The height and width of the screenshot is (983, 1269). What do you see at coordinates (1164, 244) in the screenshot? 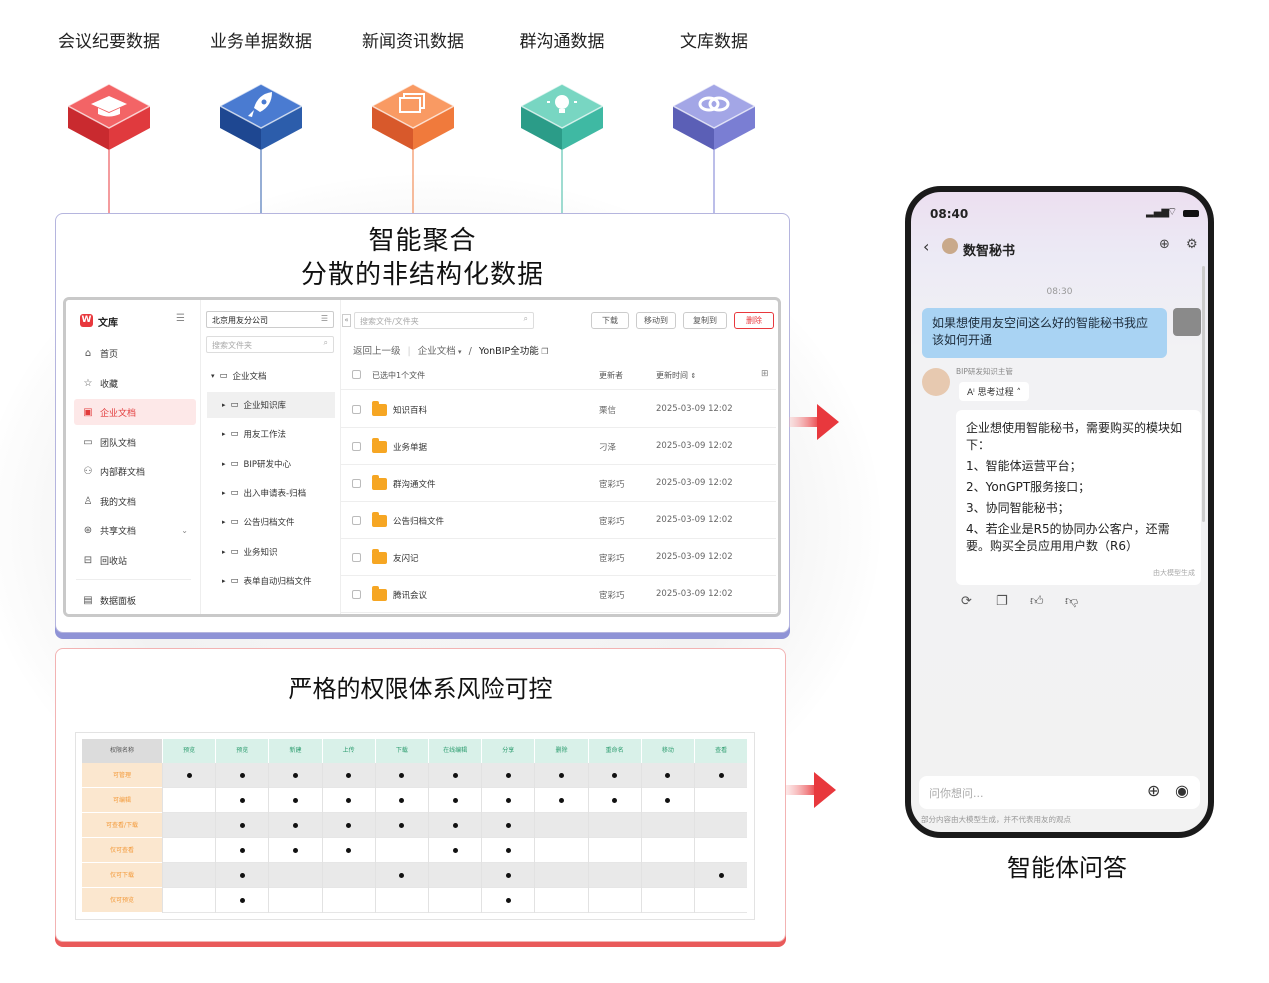
I see `new-chat-icon: ⊕` at bounding box center [1164, 244].